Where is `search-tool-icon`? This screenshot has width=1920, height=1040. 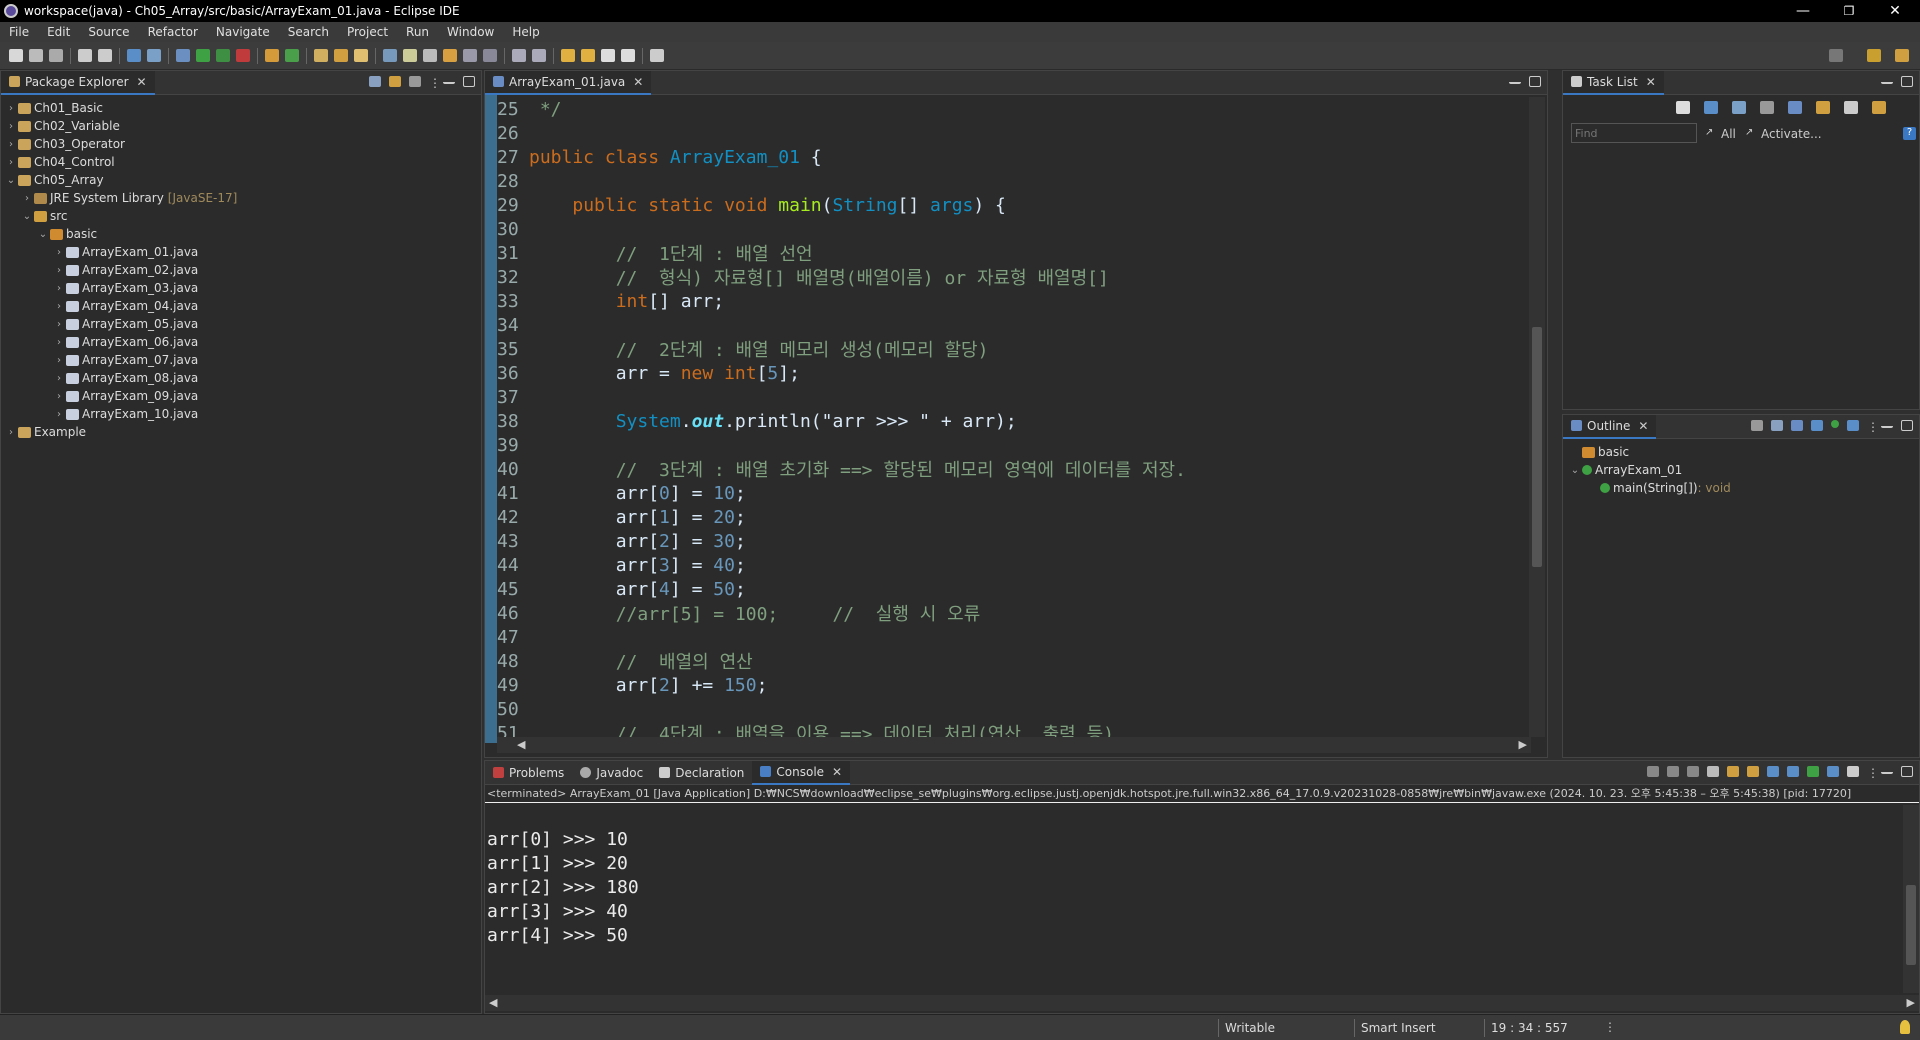 search-tool-icon is located at coordinates (361, 55).